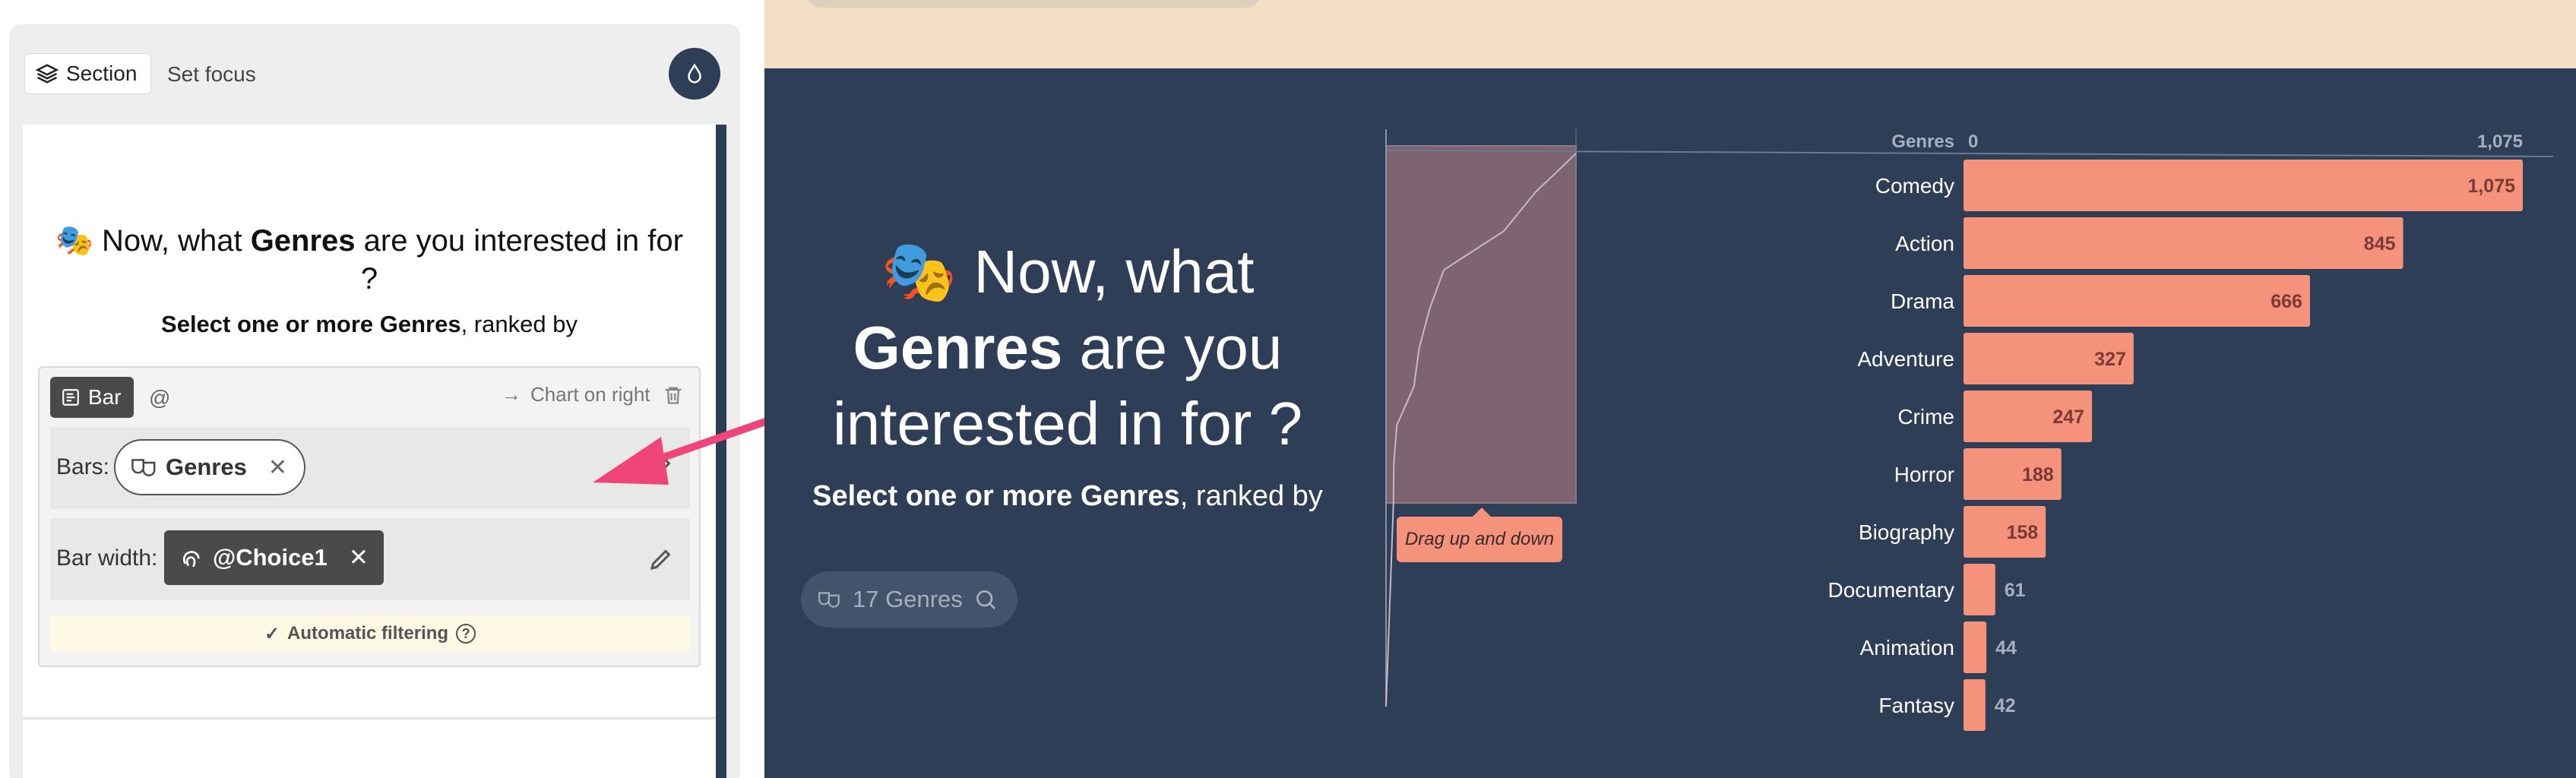 This screenshot has height=778, width=2576. I want to click on help-icon: ?, so click(466, 634).